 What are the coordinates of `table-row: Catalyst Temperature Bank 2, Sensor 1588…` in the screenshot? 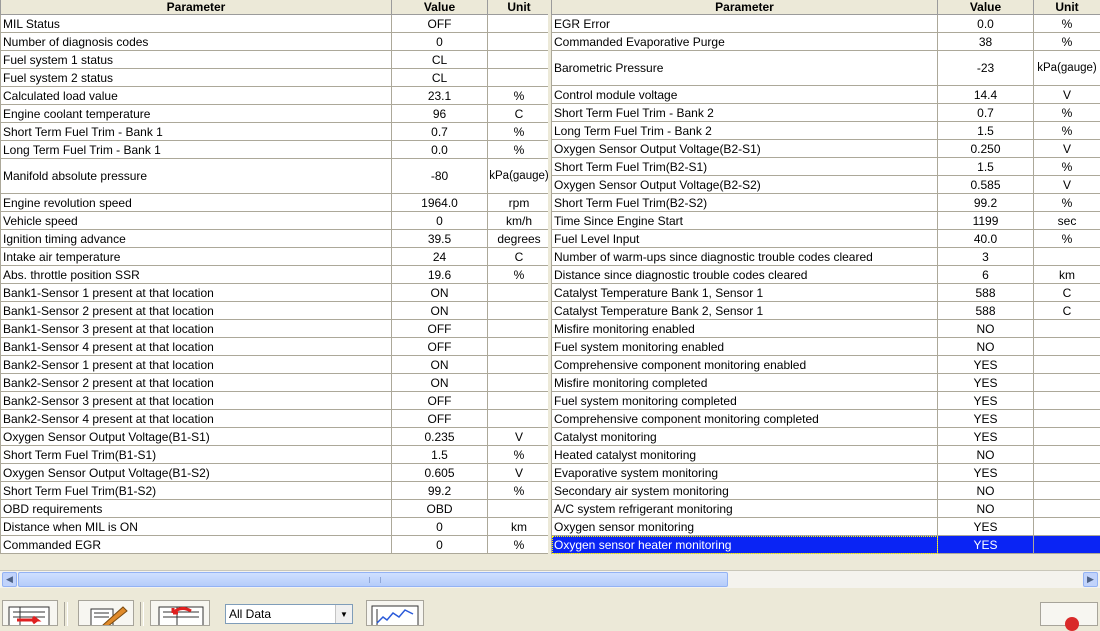 It's located at (826, 311).